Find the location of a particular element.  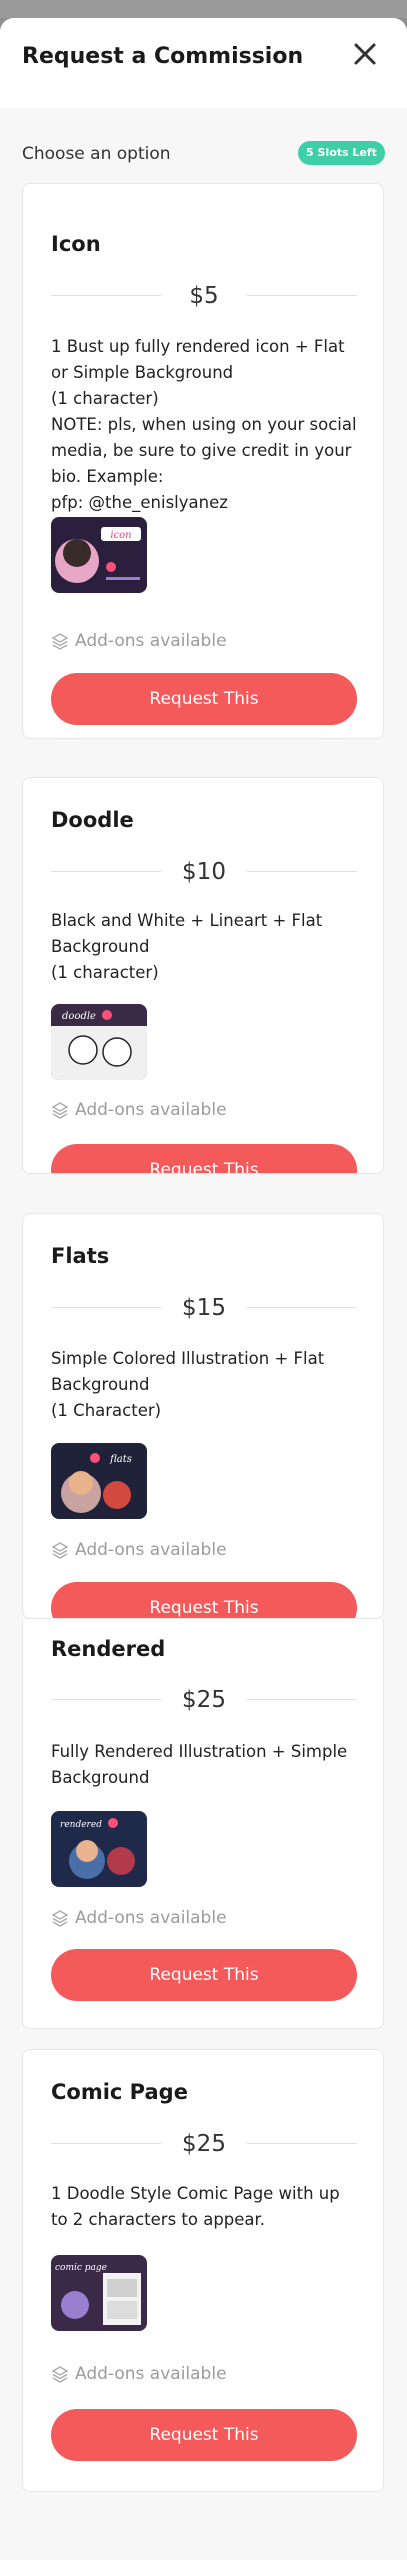

option-thumbnail: doodle is located at coordinates (99, 1042).